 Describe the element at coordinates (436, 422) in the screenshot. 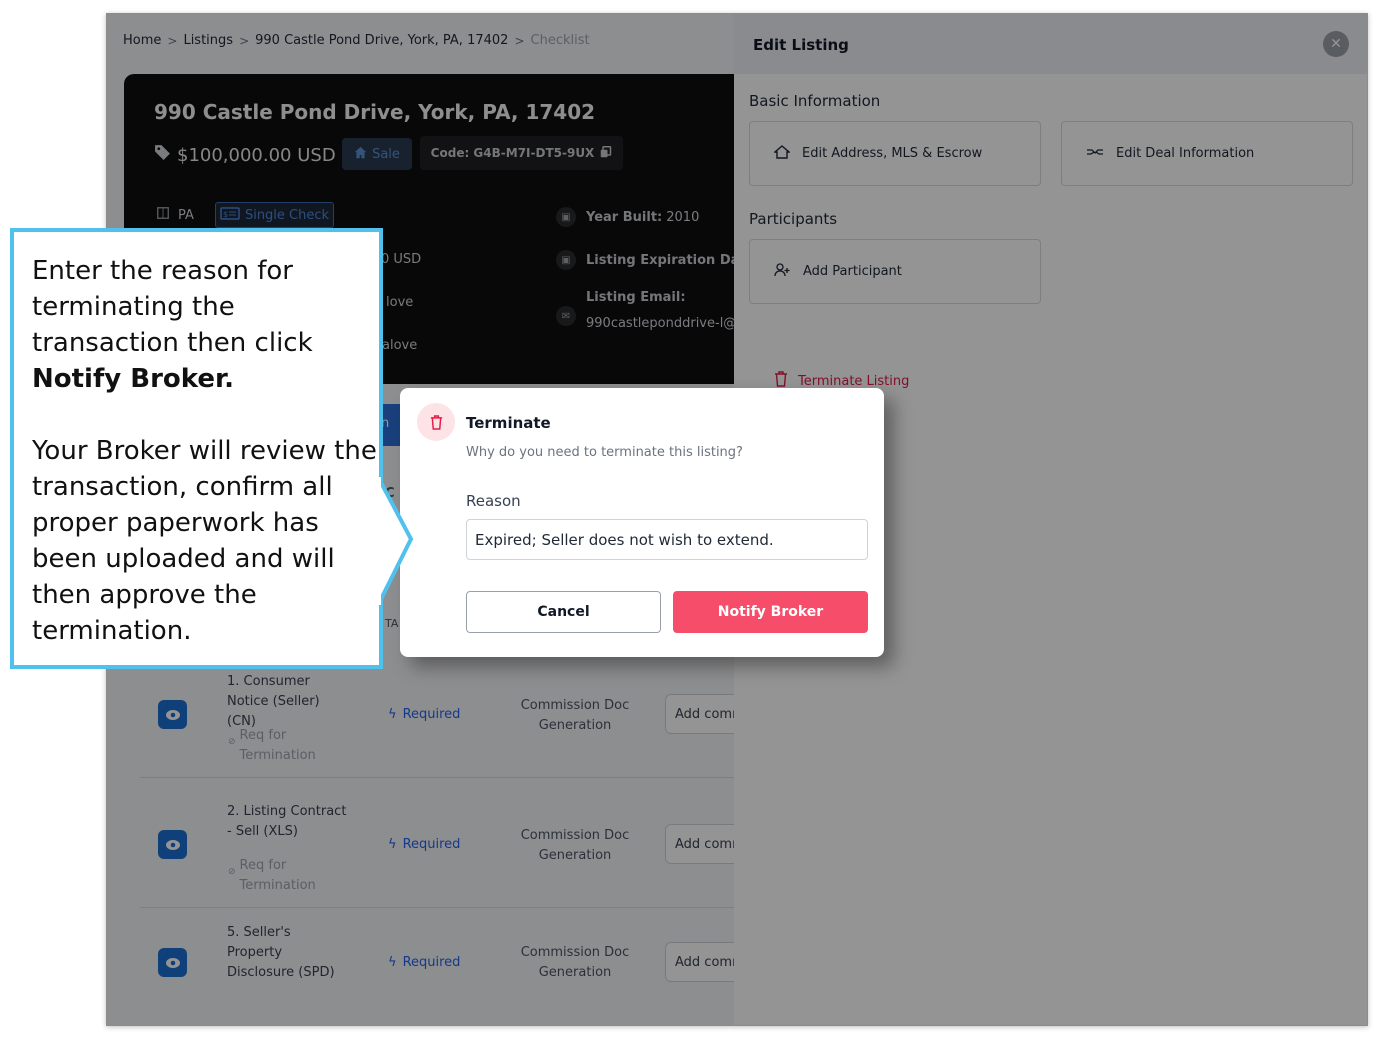

I see `trash-icon` at that location.